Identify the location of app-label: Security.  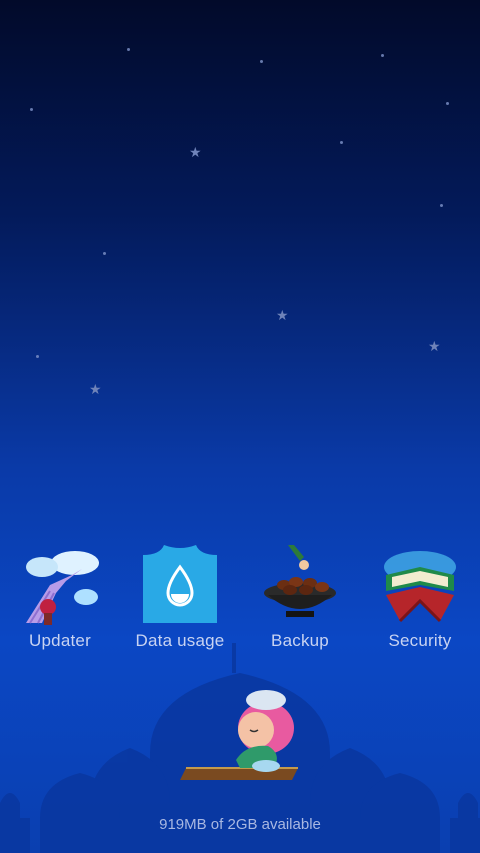
(420, 640).